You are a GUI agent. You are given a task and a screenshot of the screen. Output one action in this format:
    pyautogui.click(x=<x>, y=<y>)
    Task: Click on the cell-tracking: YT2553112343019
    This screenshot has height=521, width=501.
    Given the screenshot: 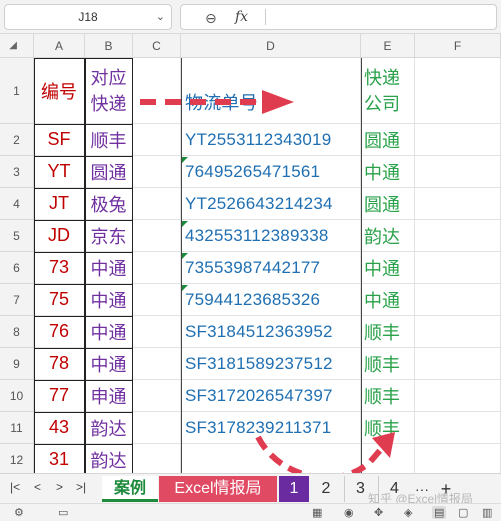 What is the action you would take?
    pyautogui.click(x=271, y=140)
    